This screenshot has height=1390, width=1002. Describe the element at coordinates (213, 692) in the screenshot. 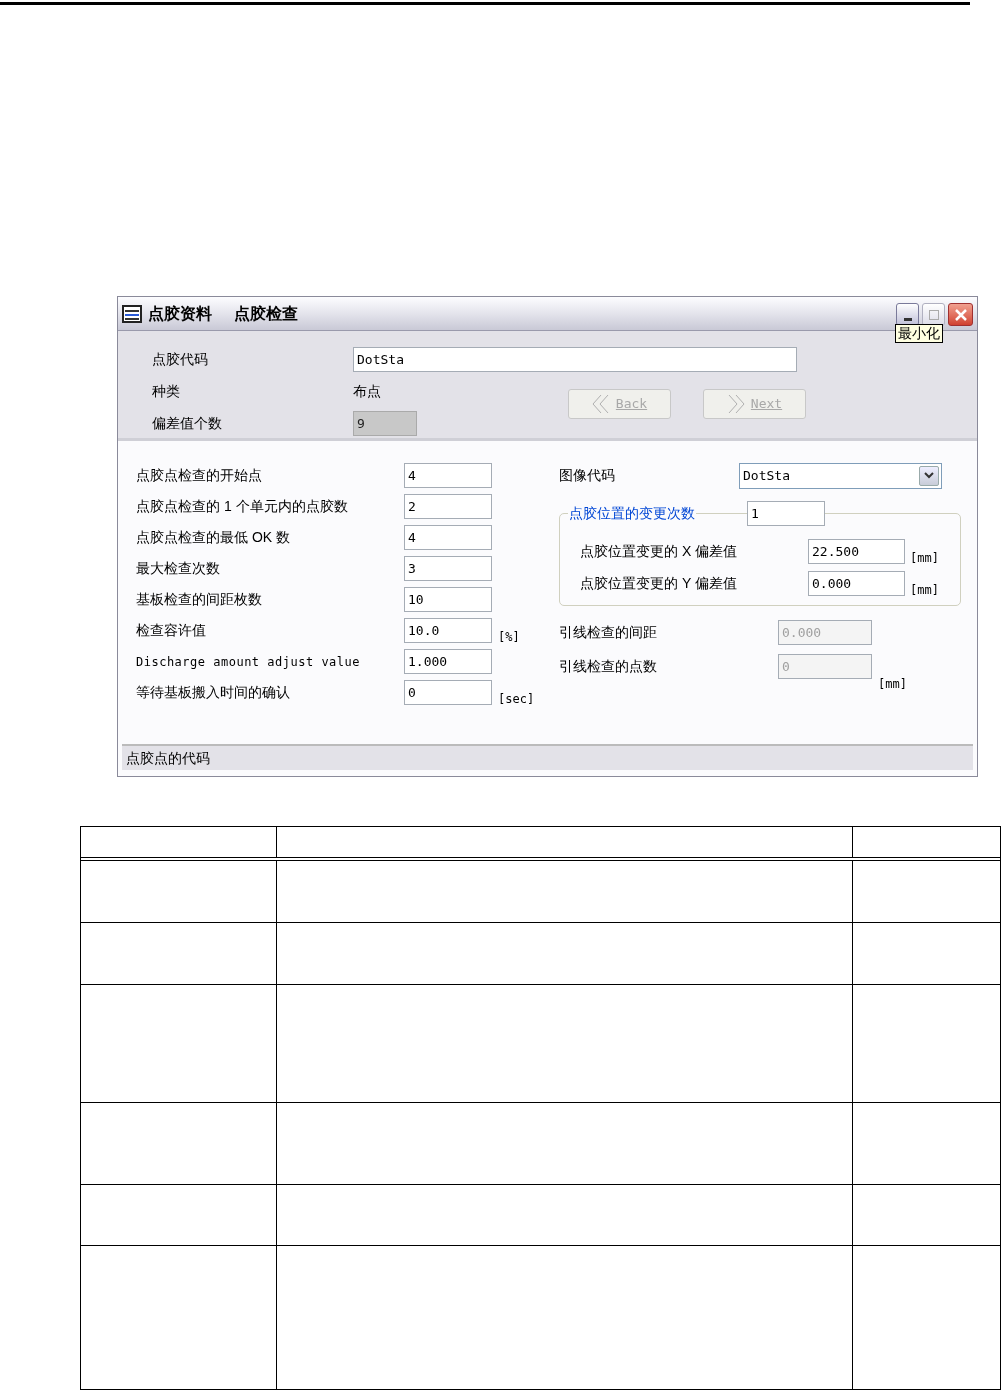

I see `field-label: 等待基板搬入时间的确认` at that location.